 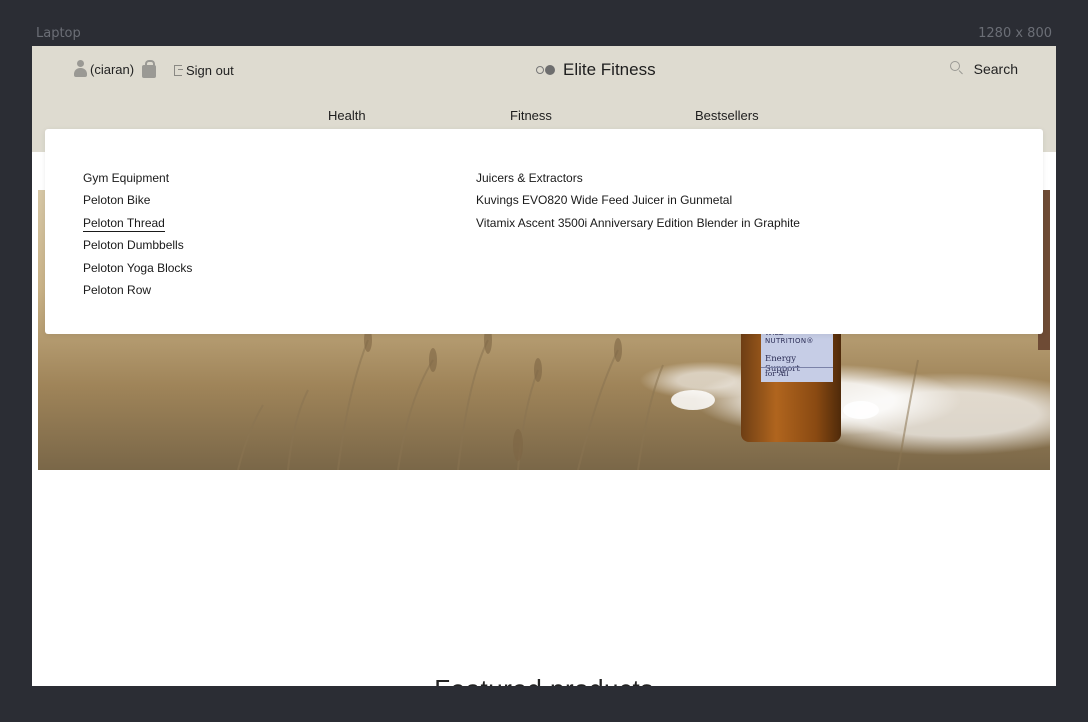 I want to click on menu-item-label: Peloton Dumbbells, so click(x=133, y=245).